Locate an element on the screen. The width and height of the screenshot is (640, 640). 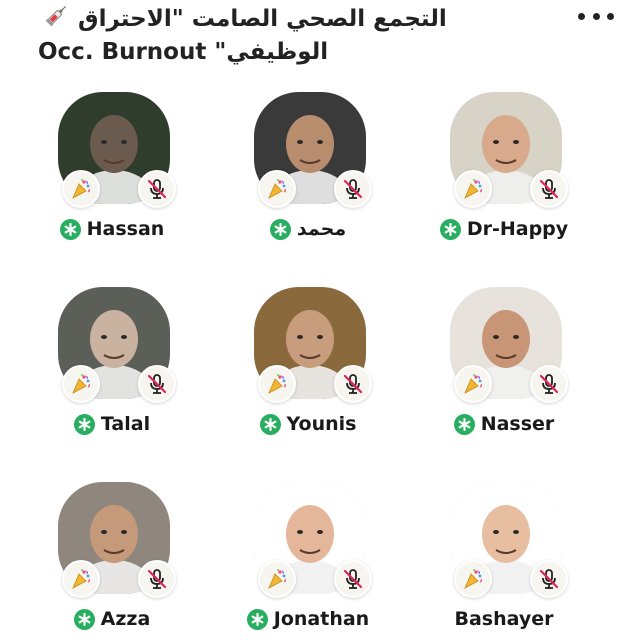
speaker-name: Jonathan is located at coordinates (321, 619).